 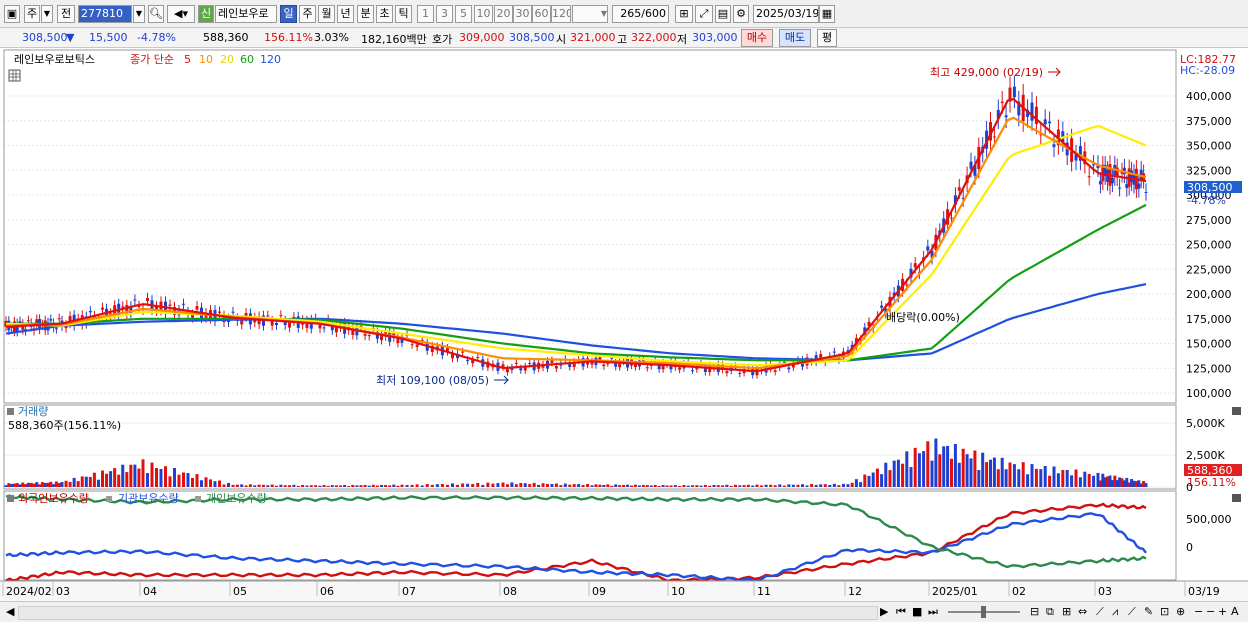 I want to click on chart-tool-icon: ⊞, so click(x=684, y=14).